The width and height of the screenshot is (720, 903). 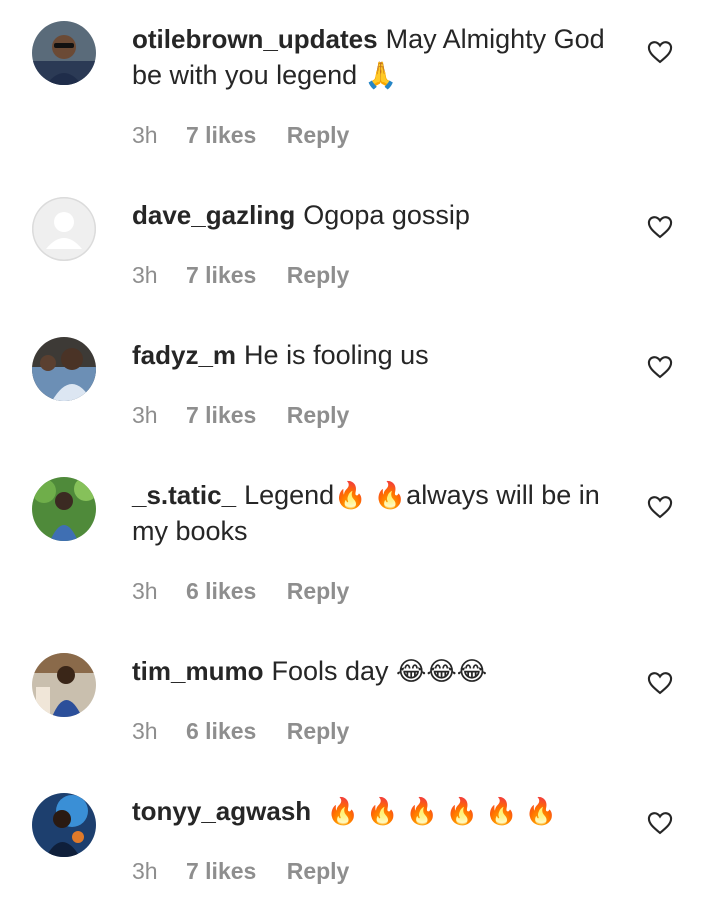 I want to click on comment-text: Ogopa gossip, so click(x=386, y=215).